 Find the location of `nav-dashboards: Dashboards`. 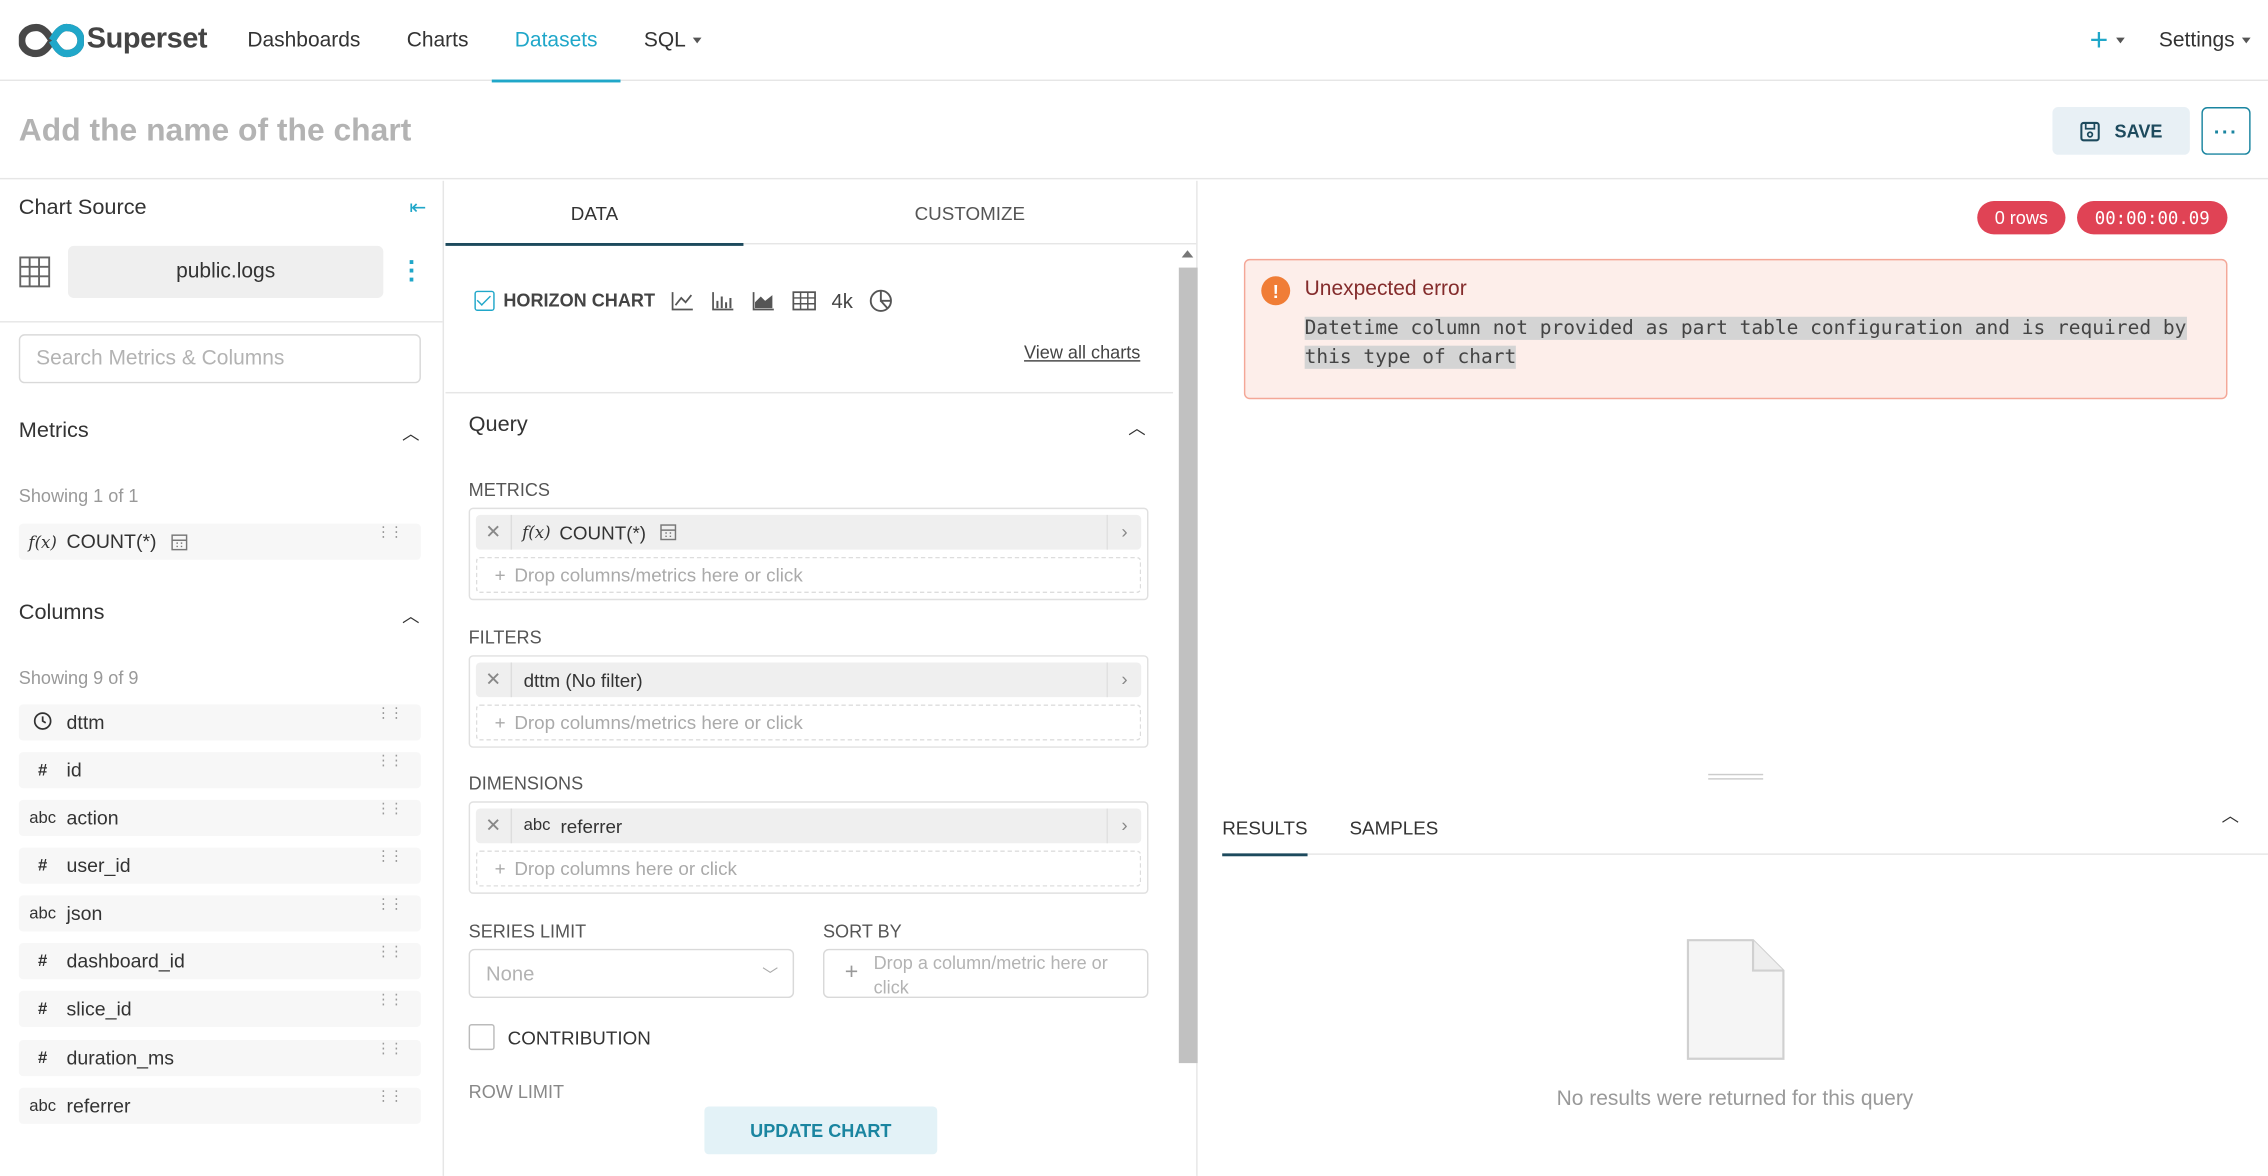

nav-dashboards: Dashboards is located at coordinates (303, 40).